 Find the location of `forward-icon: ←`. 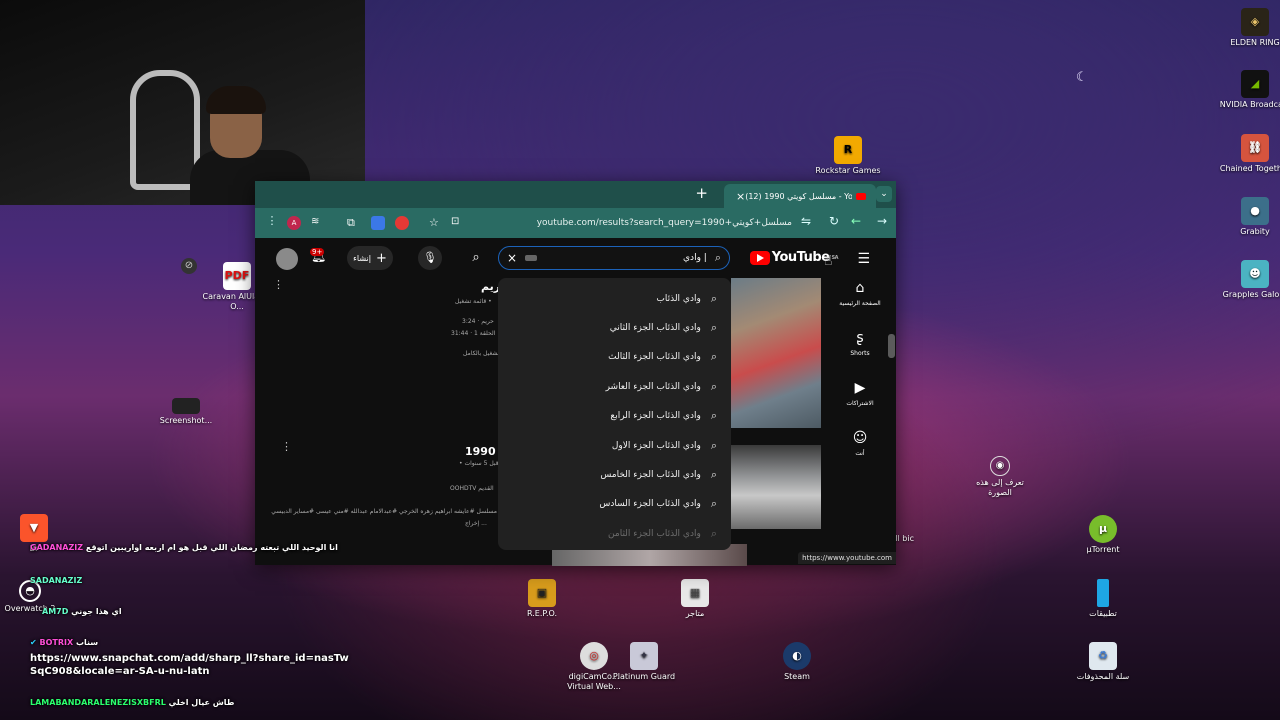

forward-icon: ← is located at coordinates (856, 221).